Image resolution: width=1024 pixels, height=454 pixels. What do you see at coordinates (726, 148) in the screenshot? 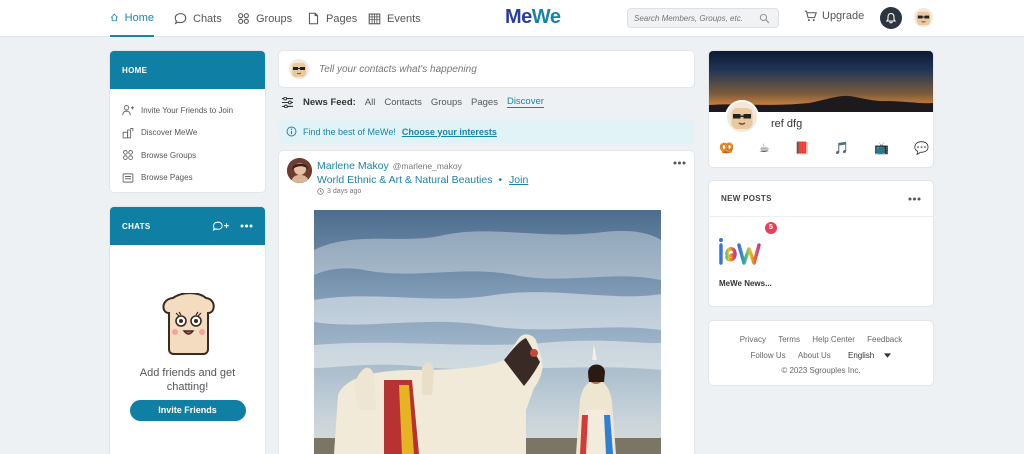
I see `pretzel-icon: 🥨` at bounding box center [726, 148].